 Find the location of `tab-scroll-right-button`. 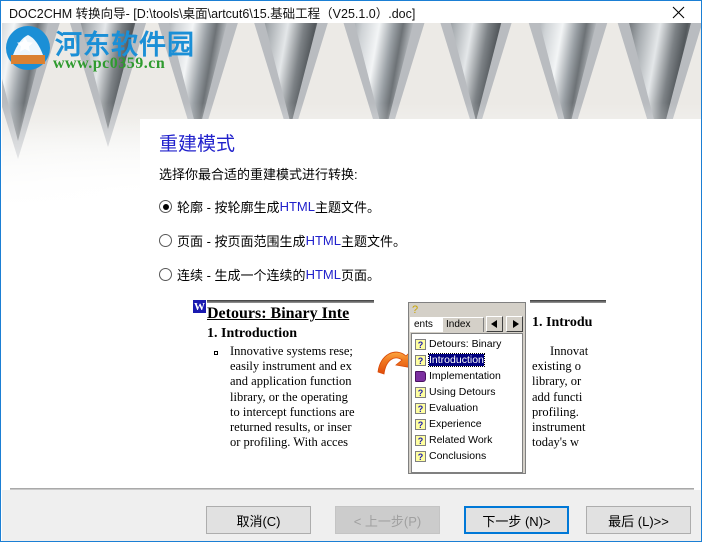

tab-scroll-right-button is located at coordinates (514, 324).